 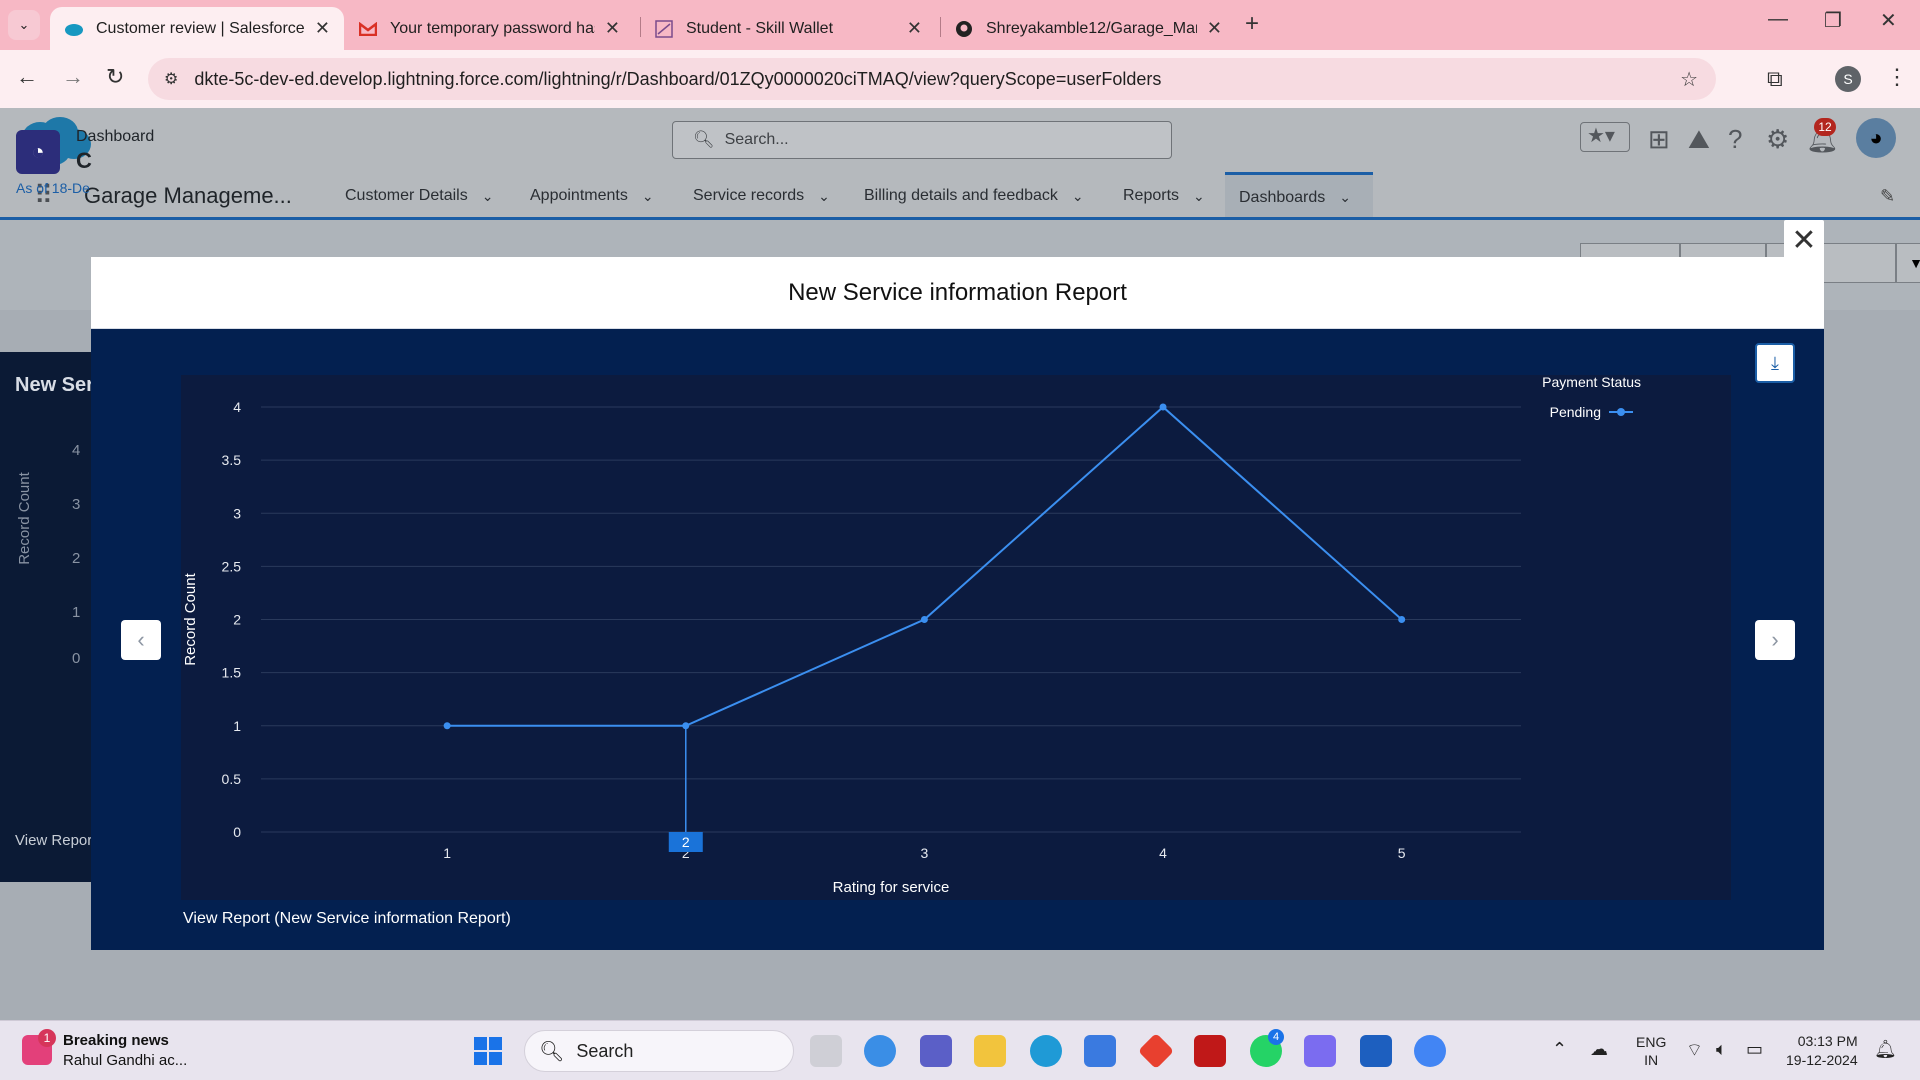 I want to click on setup-gear-icon: ⚙, so click(x=1777, y=139).